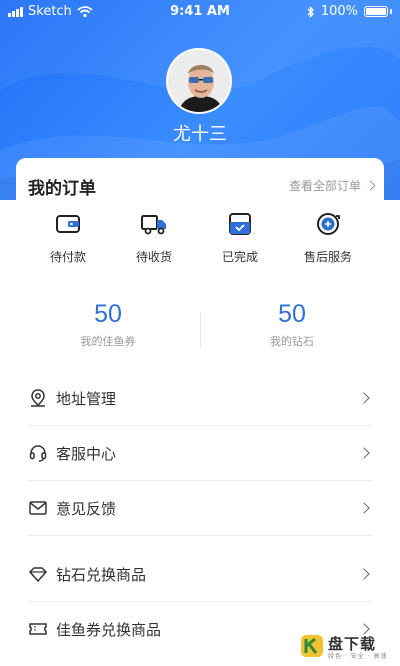 The width and height of the screenshot is (400, 666). Describe the element at coordinates (38, 575) in the screenshot. I see `diamond-icon` at that location.